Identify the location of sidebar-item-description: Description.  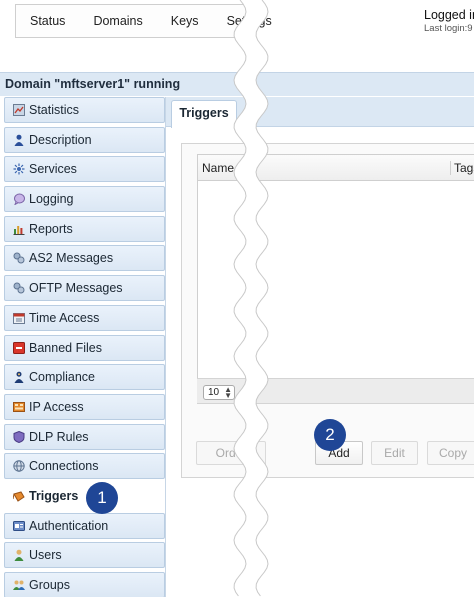
(84, 139).